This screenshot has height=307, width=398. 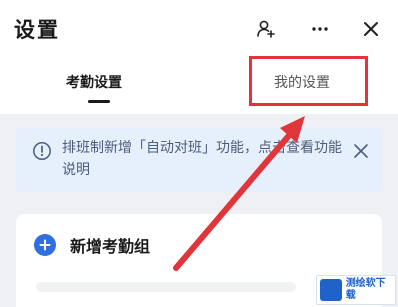 What do you see at coordinates (308, 81) in the screenshot?
I see `tab-highlight-annotation` at bounding box center [308, 81].